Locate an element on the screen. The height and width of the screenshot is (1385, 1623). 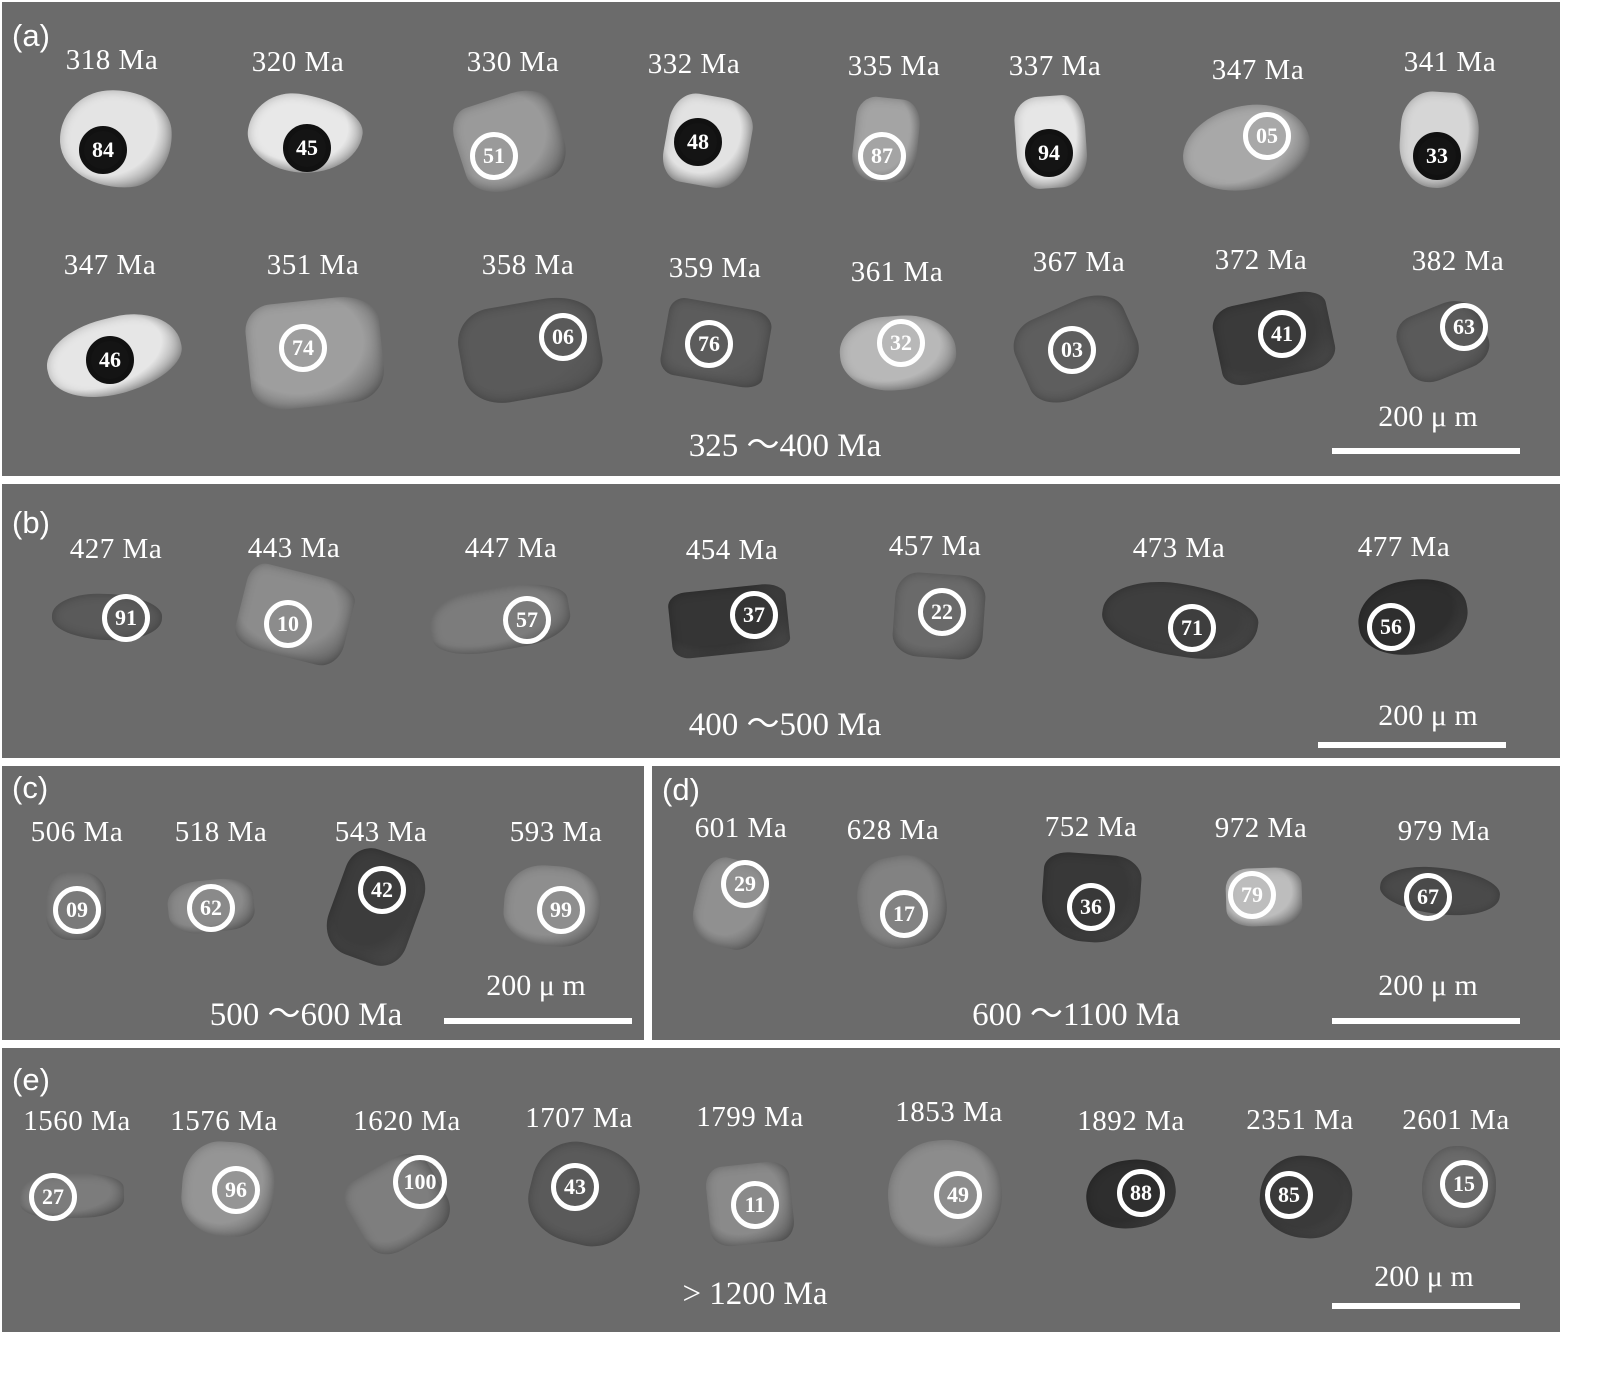
analysis-spot: 62 is located at coordinates (211, 908).